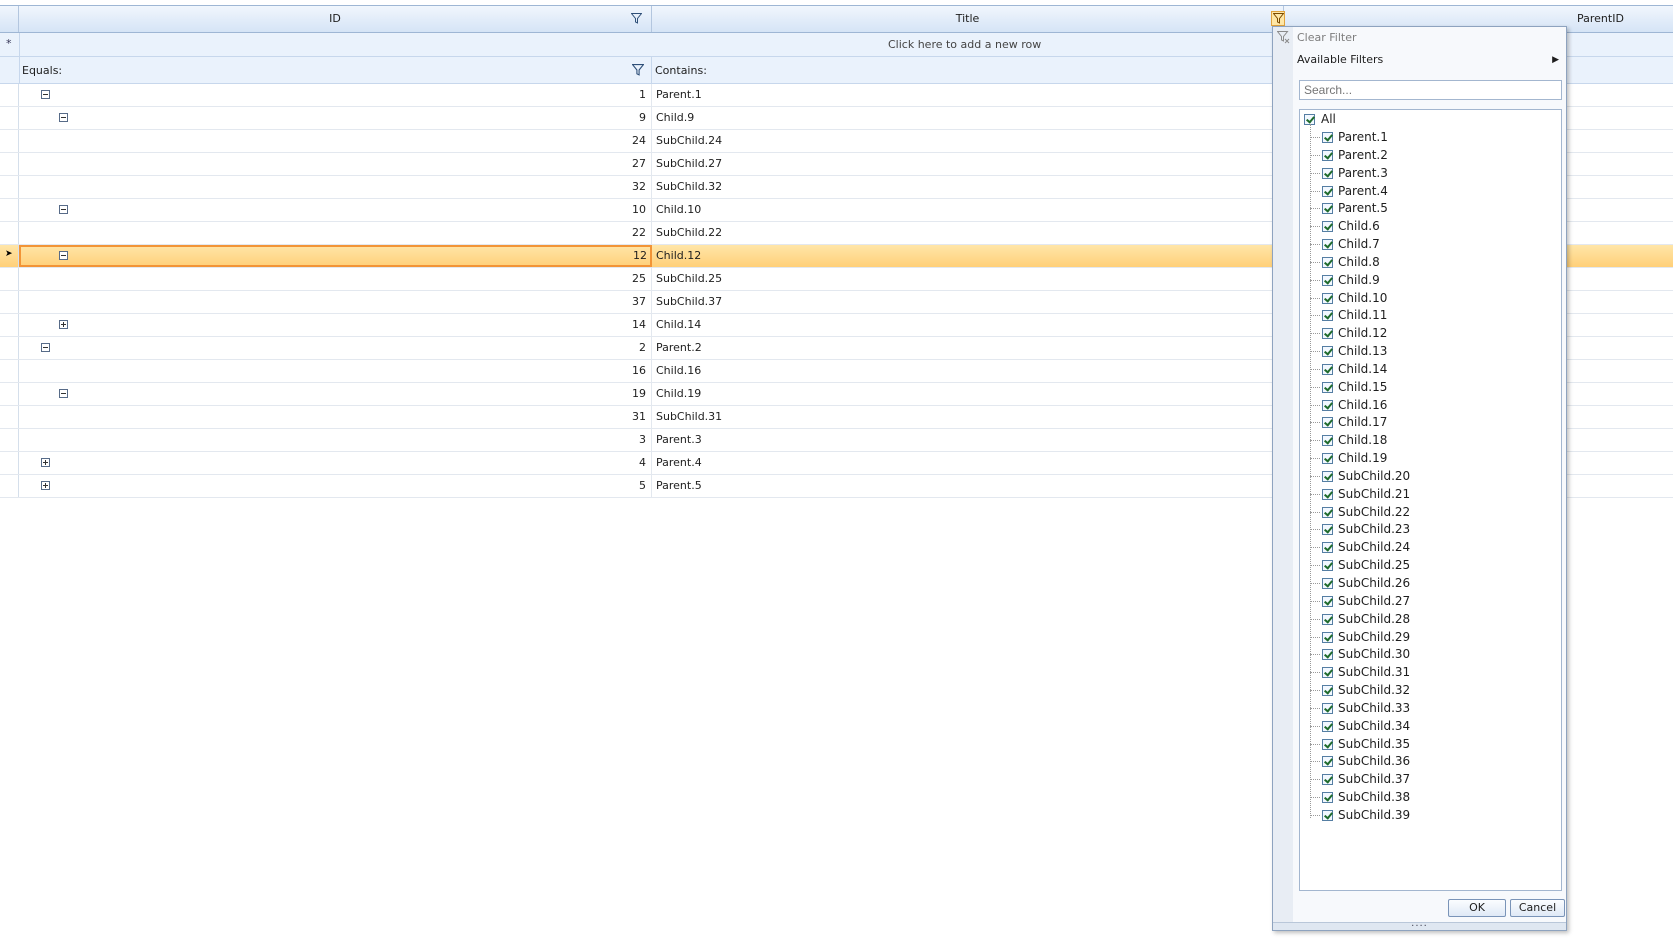  Describe the element at coordinates (1430, 637) in the screenshot. I see `filter-value-item: SubChild.29` at that location.